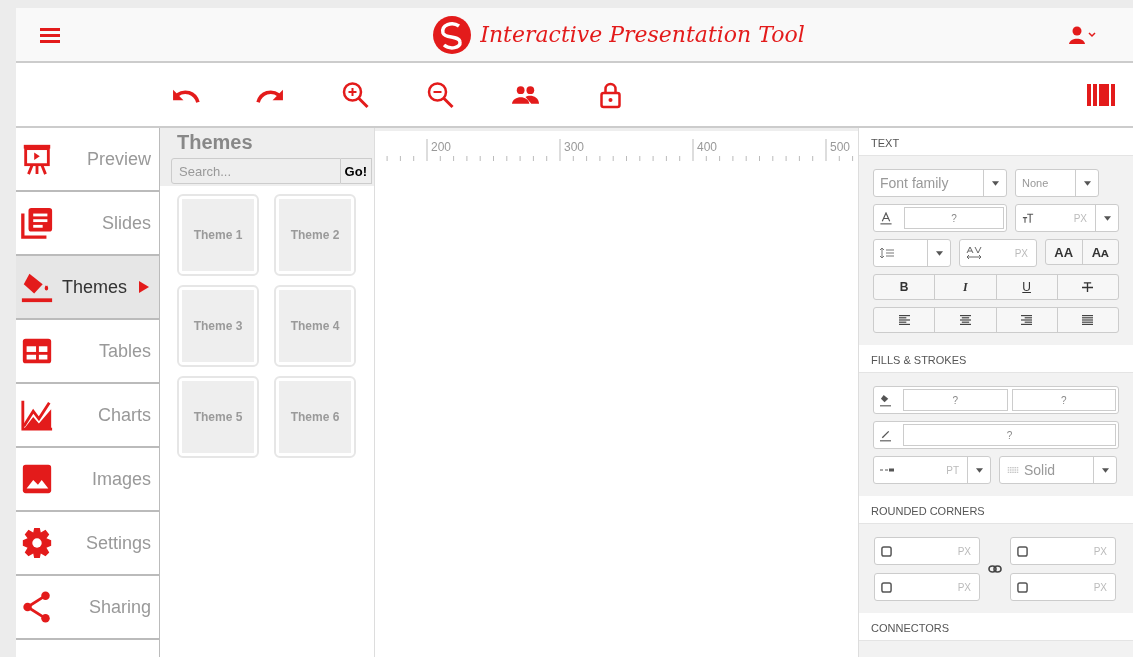 The height and width of the screenshot is (657, 1133). Describe the element at coordinates (1027, 287) in the screenshot. I see `underline-button: U` at that location.